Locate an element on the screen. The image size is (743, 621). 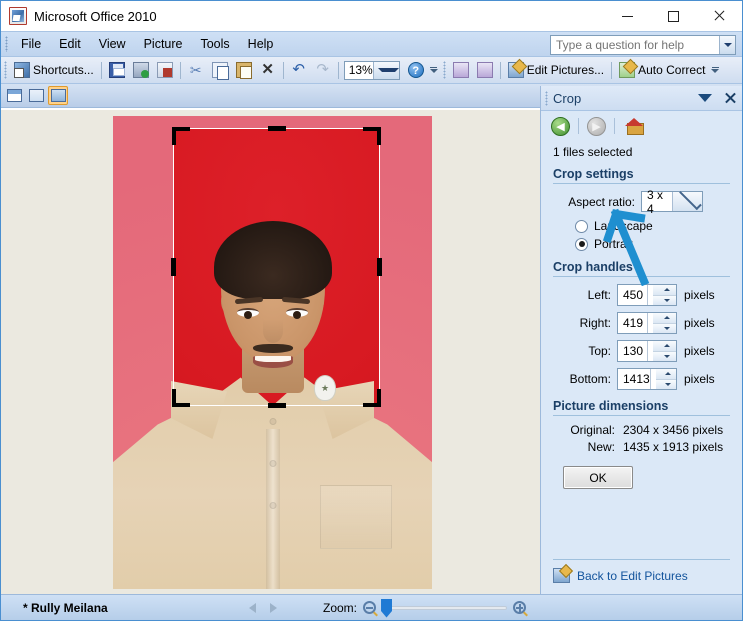
orientation-portrait-row: Portrait is located at coordinates (652, 244).